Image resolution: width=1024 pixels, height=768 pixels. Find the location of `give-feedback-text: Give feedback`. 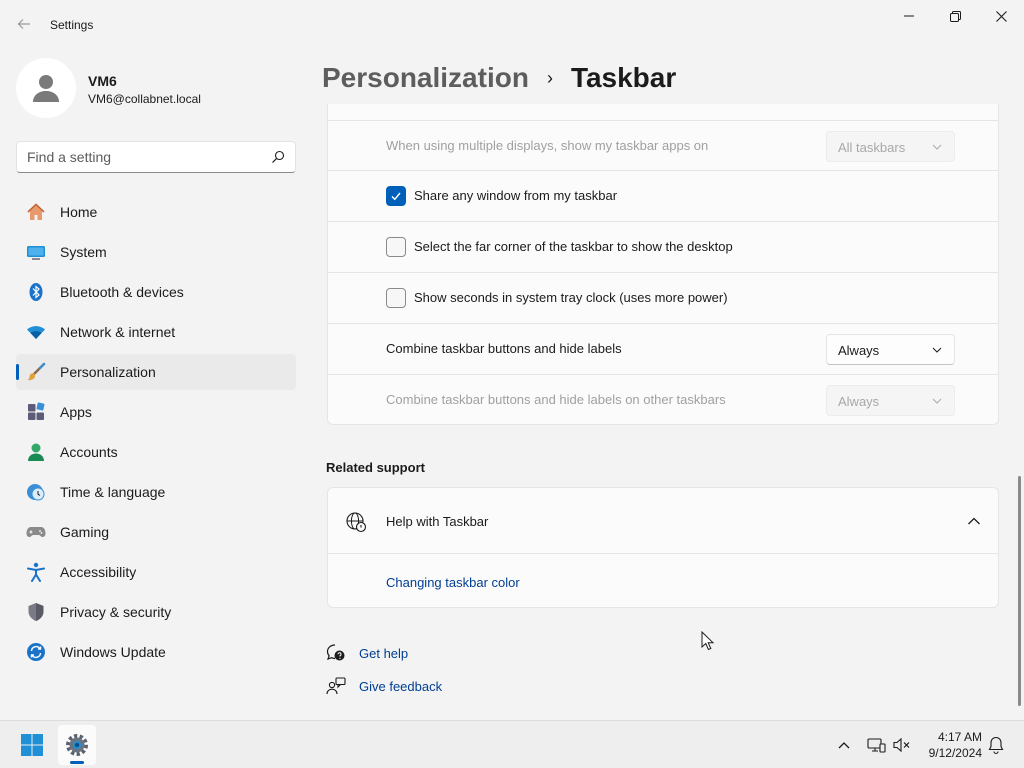

give-feedback-text: Give feedback is located at coordinates (401, 686).